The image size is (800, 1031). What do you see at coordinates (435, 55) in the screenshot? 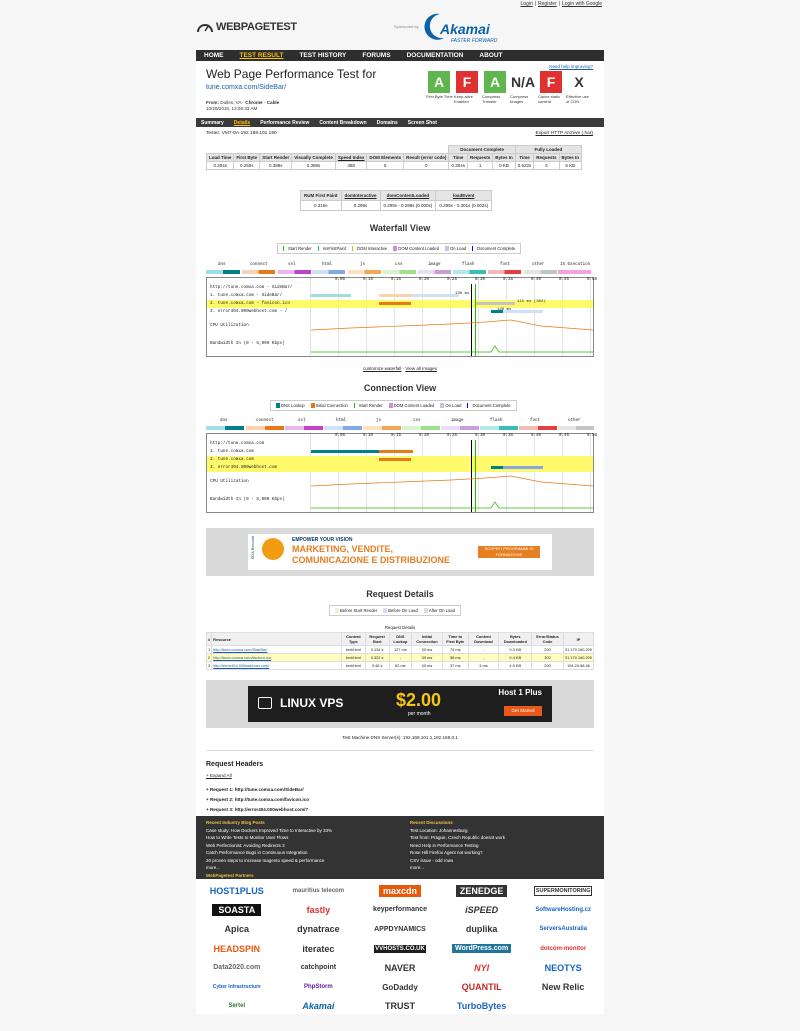
I see `nav-documentation: DOCUMENTATION` at bounding box center [435, 55].